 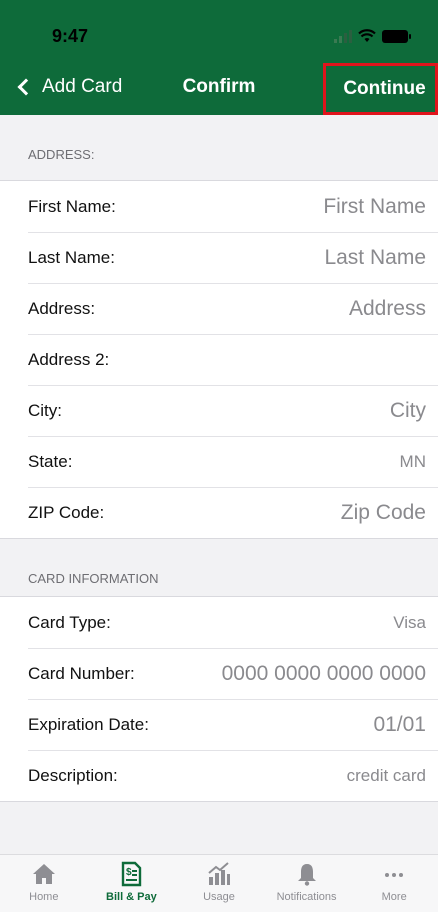 I want to click on more-icon, so click(x=394, y=875).